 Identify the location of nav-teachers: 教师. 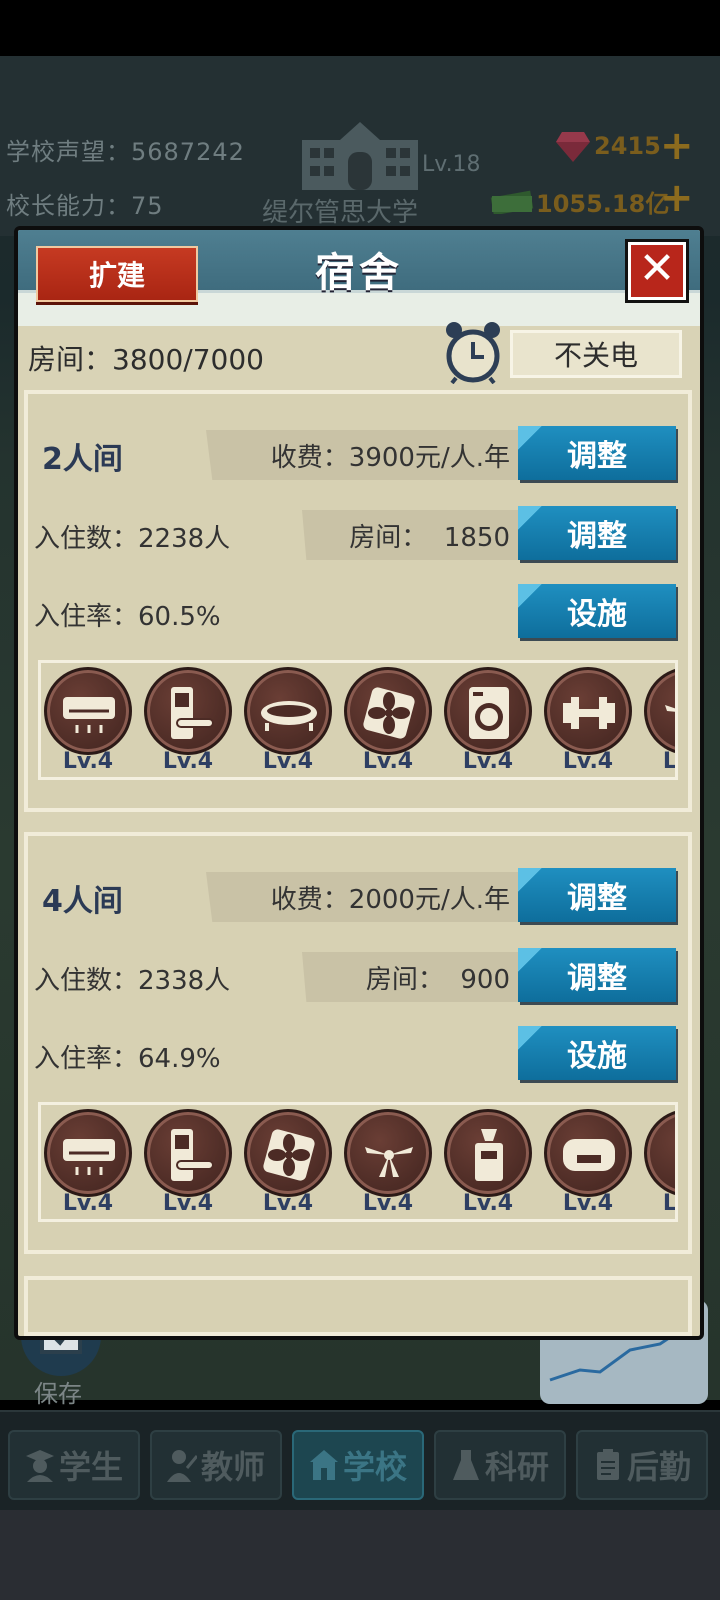
(216, 1465).